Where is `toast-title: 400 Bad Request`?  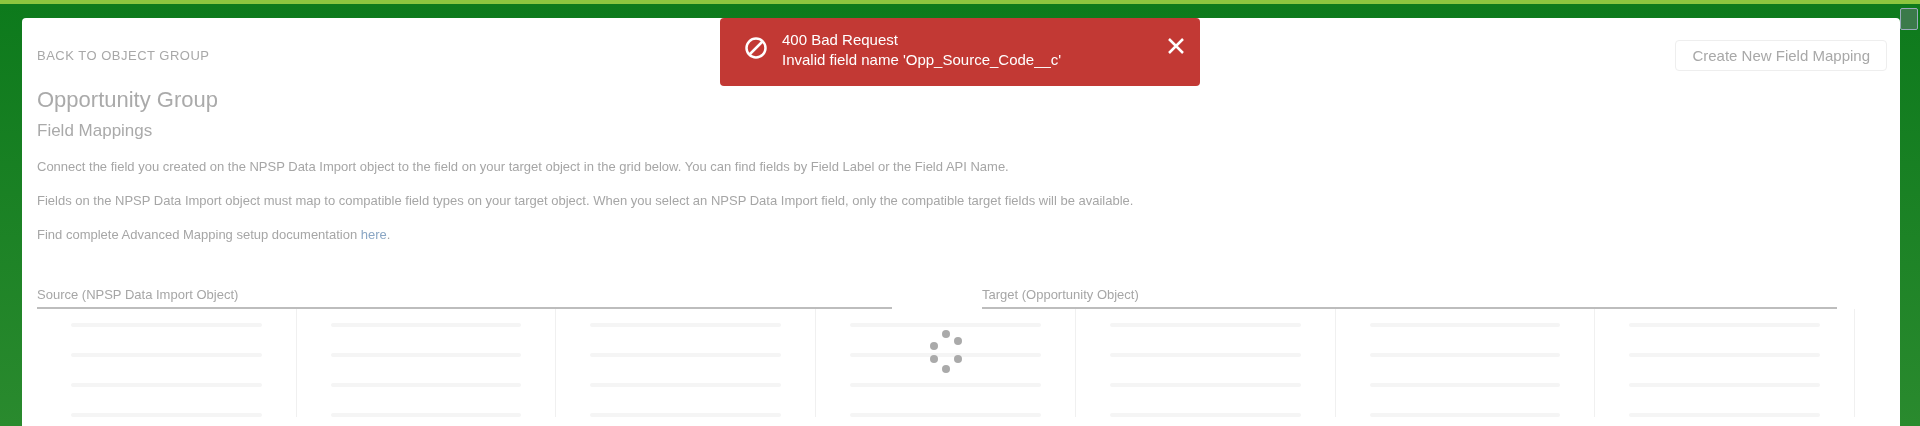 toast-title: 400 Bad Request is located at coordinates (840, 40).